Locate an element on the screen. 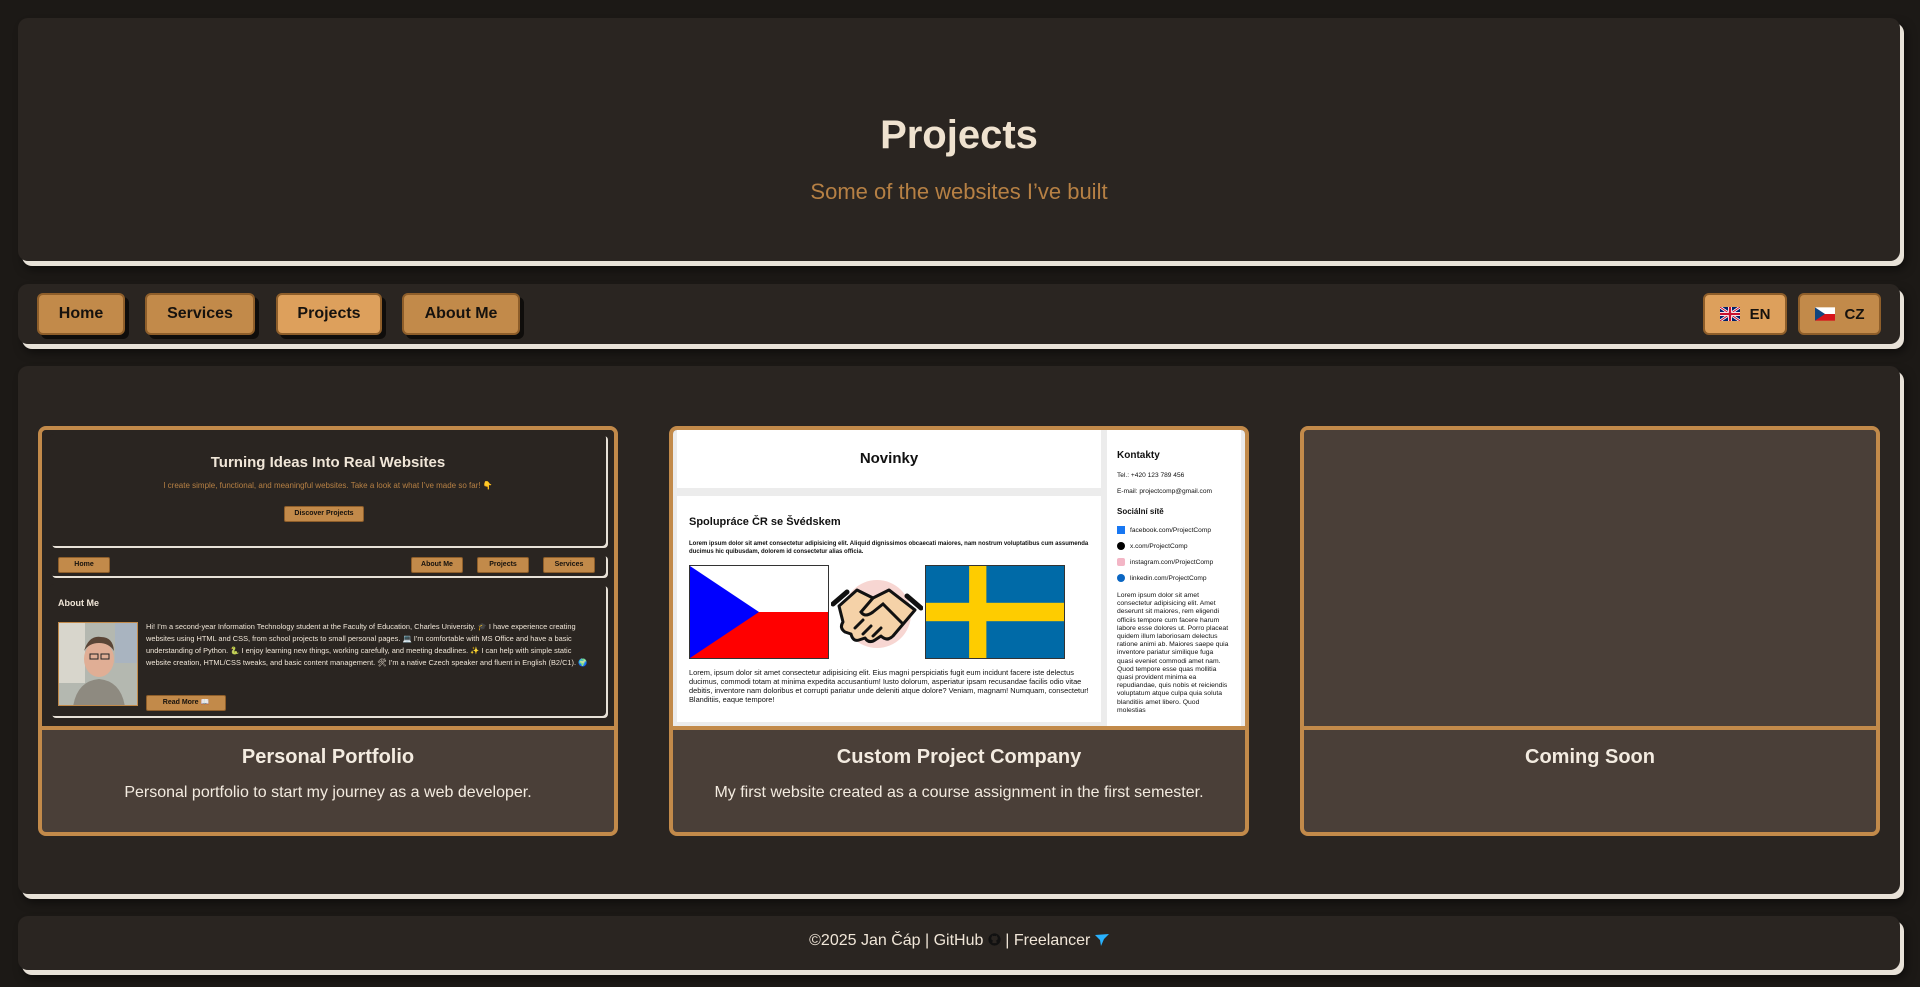 This screenshot has height=987, width=1920. page-footer: ©2025 Jan Čáp | GitHub | Freelancer is located at coordinates (959, 943).